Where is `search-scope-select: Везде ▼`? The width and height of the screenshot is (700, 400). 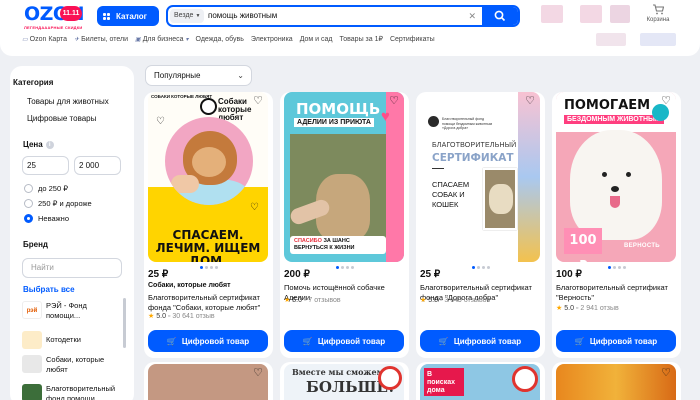
search-scope-select: Везде ▼ is located at coordinates (187, 16).